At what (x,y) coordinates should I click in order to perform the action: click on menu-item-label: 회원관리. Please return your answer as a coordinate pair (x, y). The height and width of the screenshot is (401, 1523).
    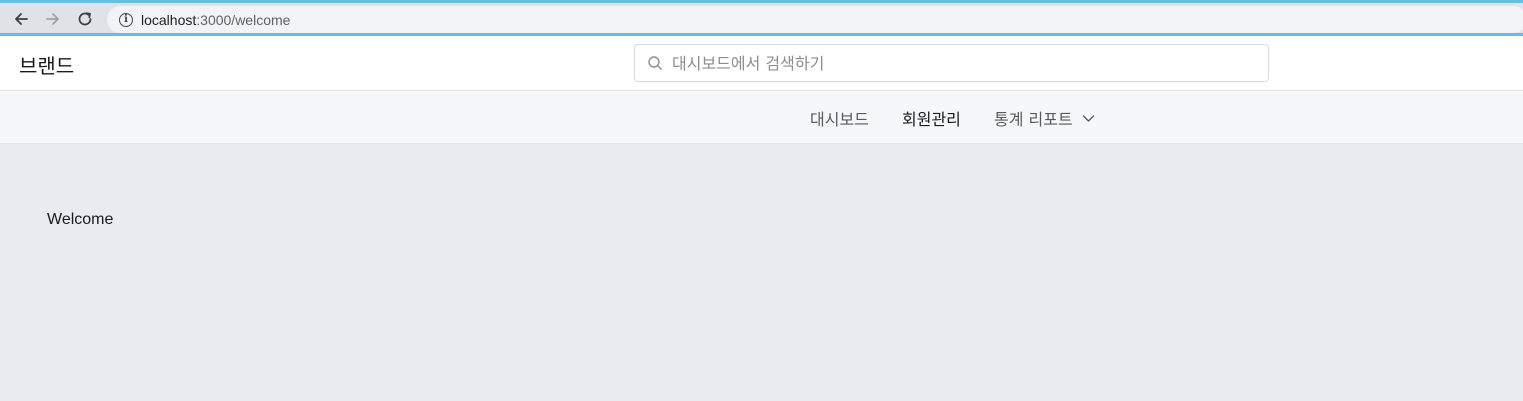
    Looking at the image, I should click on (931, 119).